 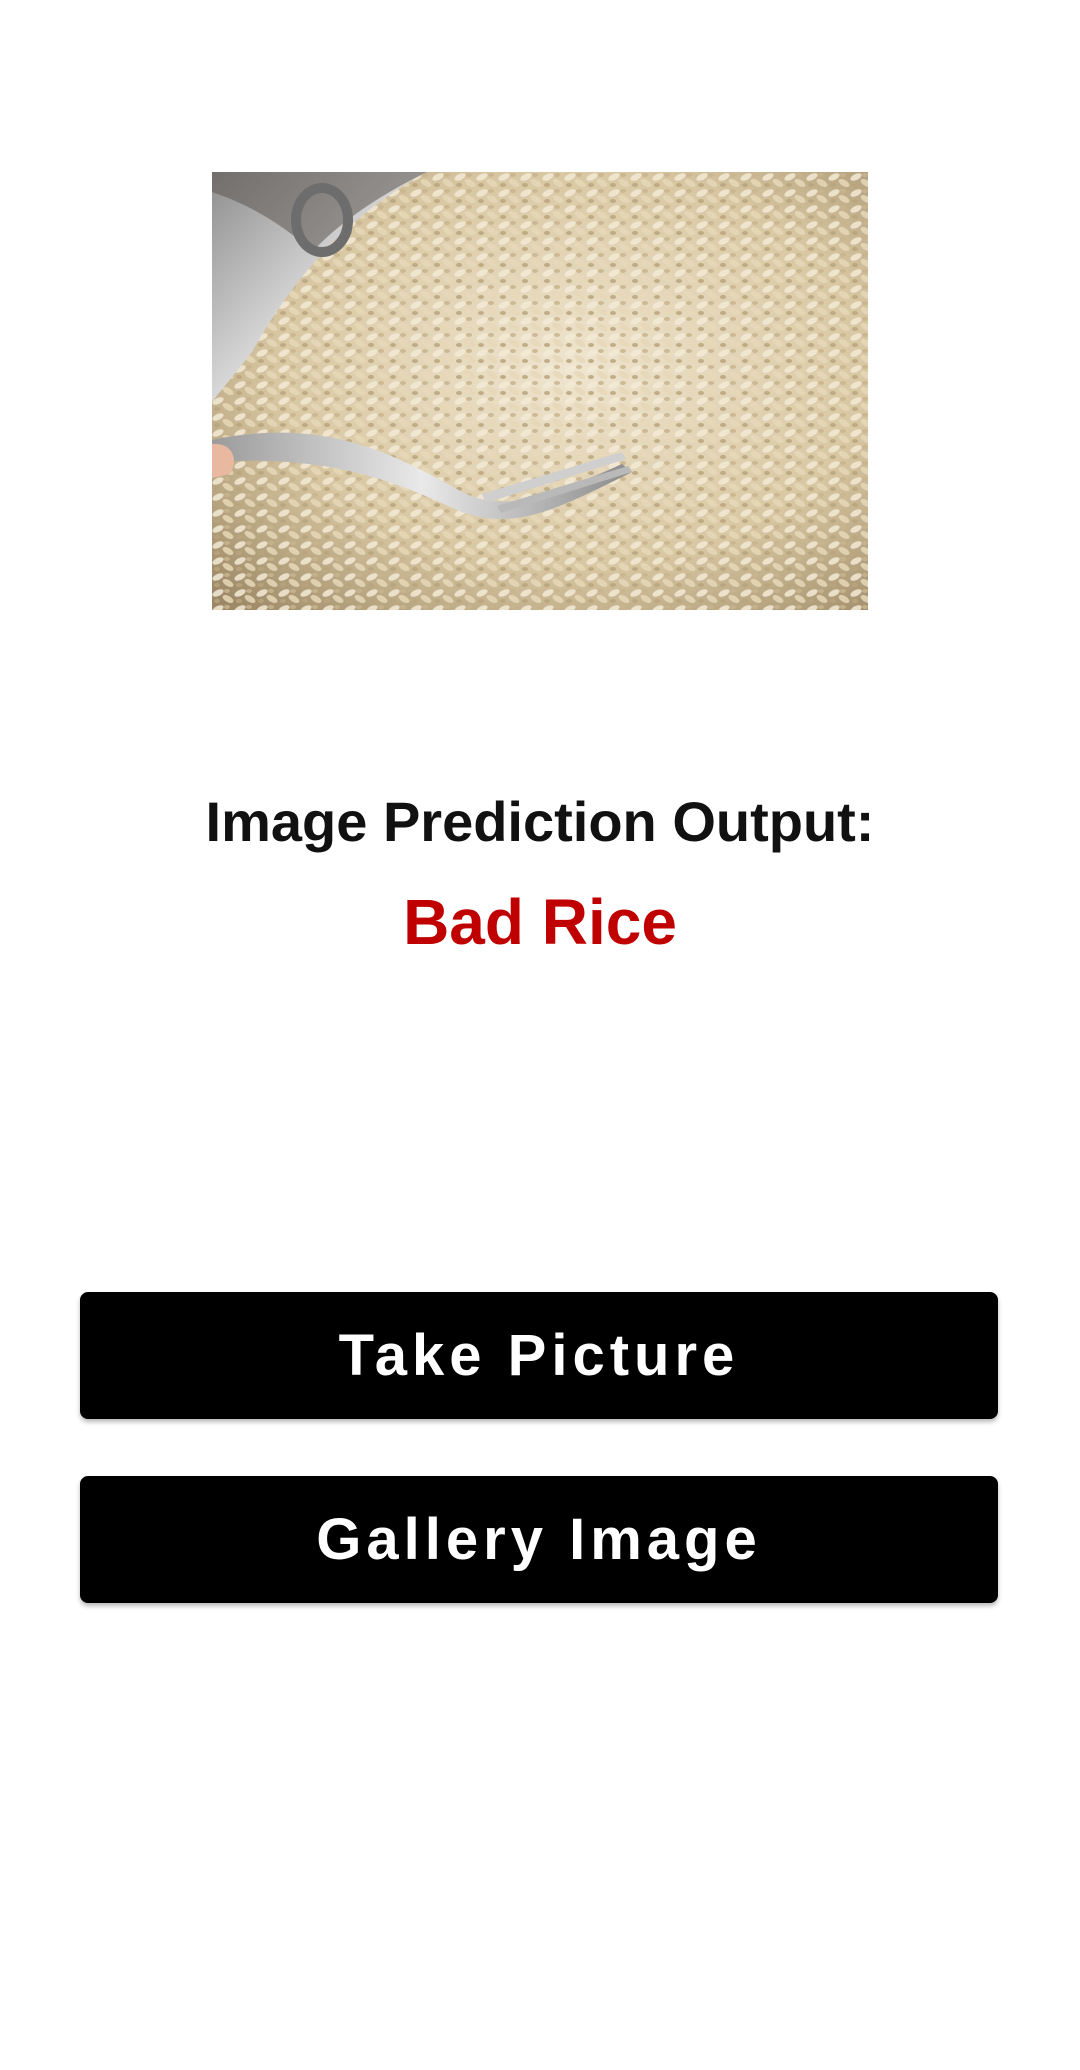 I want to click on rice-image, so click(x=540, y=391).